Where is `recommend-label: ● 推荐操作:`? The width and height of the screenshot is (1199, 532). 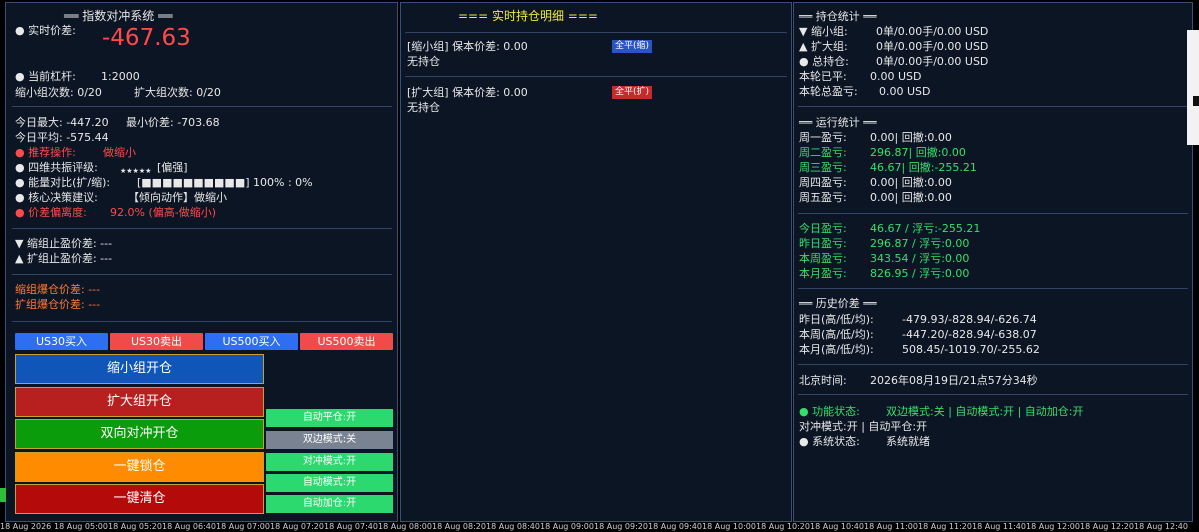 recommend-label: ● 推荐操作: is located at coordinates (45, 152).